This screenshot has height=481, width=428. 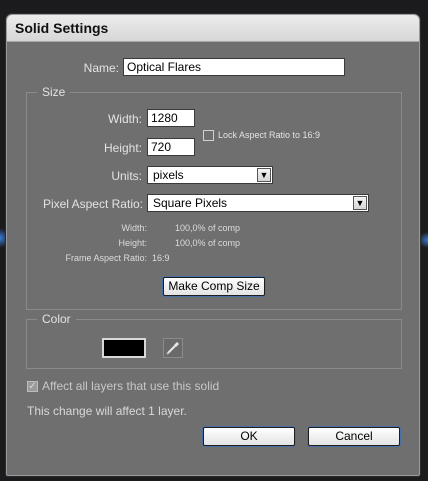 What do you see at coordinates (208, 228) in the screenshot?
I see `info-width-value: 100,0% of comp` at bounding box center [208, 228].